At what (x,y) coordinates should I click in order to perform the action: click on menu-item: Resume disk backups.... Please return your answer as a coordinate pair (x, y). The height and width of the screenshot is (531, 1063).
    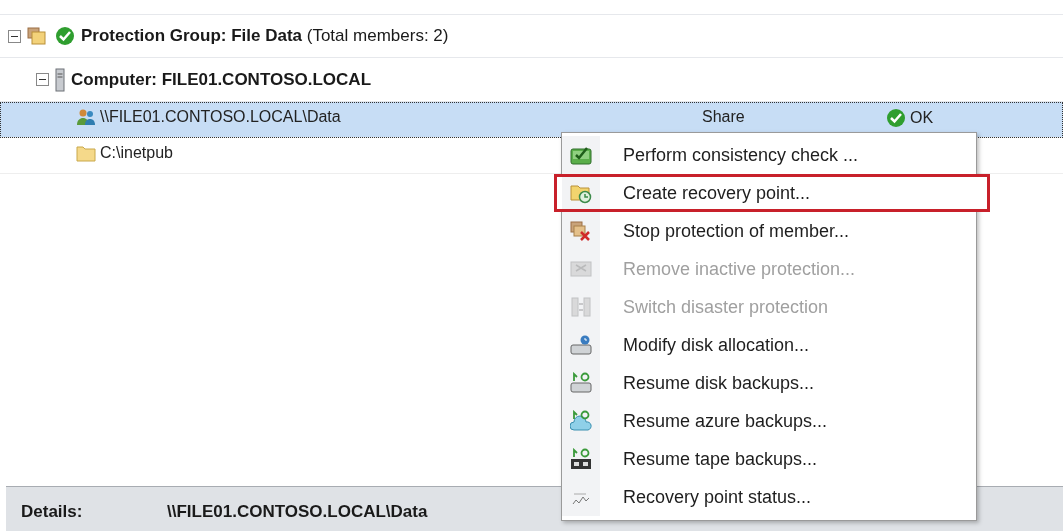
    Looking at the image, I should click on (769, 383).